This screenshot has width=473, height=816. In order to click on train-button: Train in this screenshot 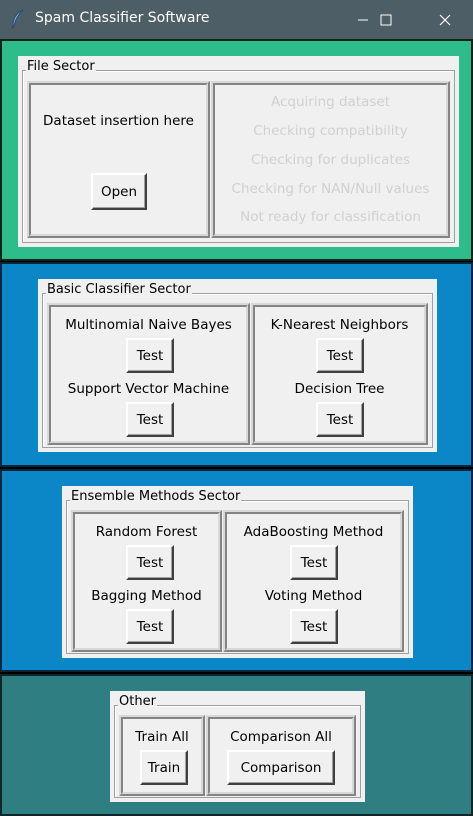, I will do `click(164, 767)`.